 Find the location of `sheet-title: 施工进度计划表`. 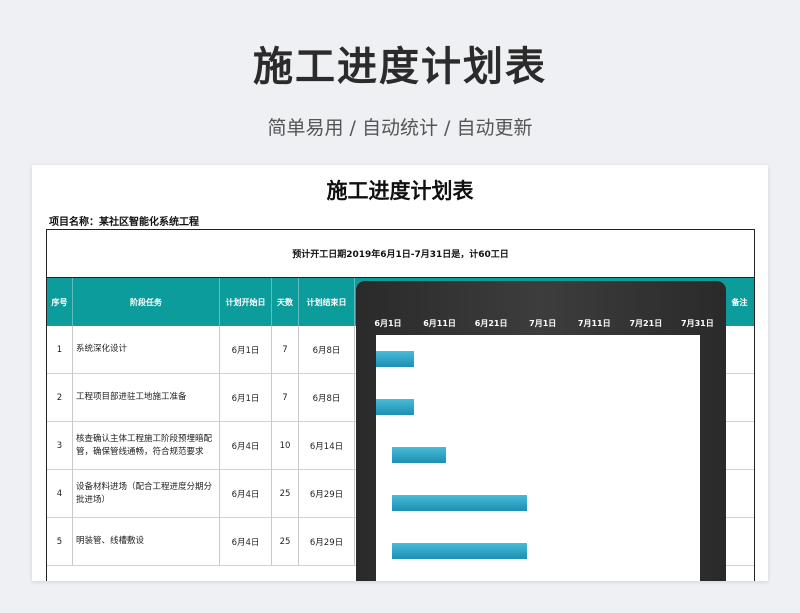

sheet-title: 施工进度计划表 is located at coordinates (400, 191).